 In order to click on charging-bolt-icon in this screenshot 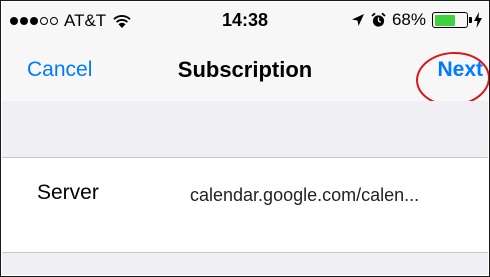, I will do `click(478, 20)`.